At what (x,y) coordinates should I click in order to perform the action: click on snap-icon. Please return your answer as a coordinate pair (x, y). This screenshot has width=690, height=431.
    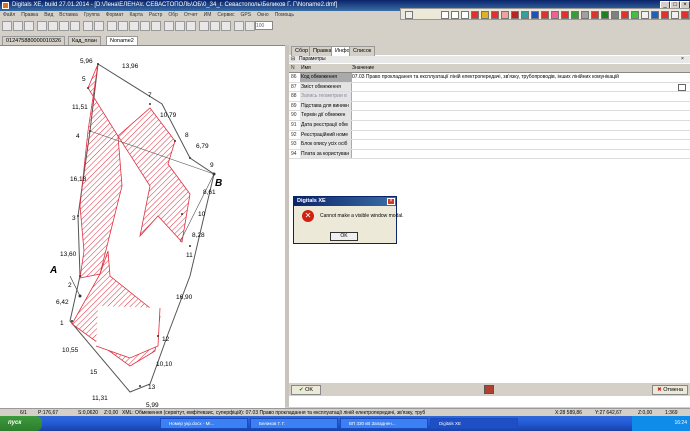
    Looking at the image, I should click on (191, 26).